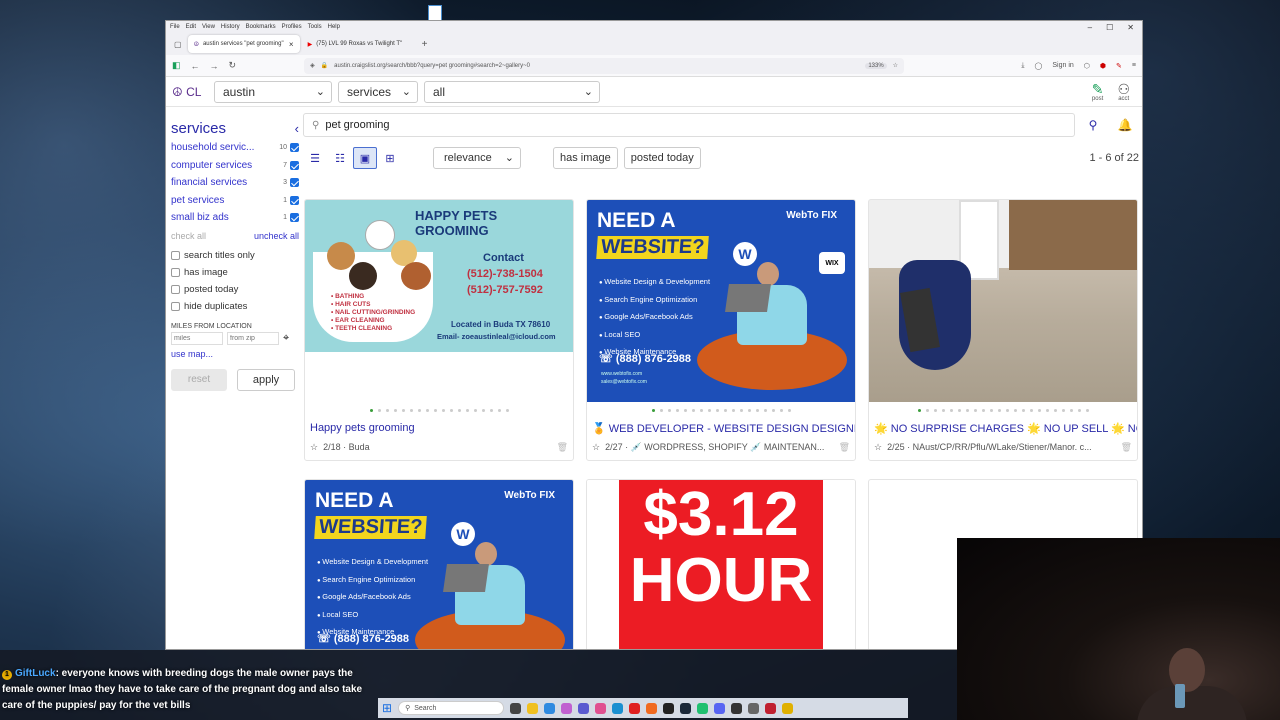 This screenshot has width=1280, height=720. What do you see at coordinates (1003, 301) in the screenshot?
I see `listing-image` at bounding box center [1003, 301].